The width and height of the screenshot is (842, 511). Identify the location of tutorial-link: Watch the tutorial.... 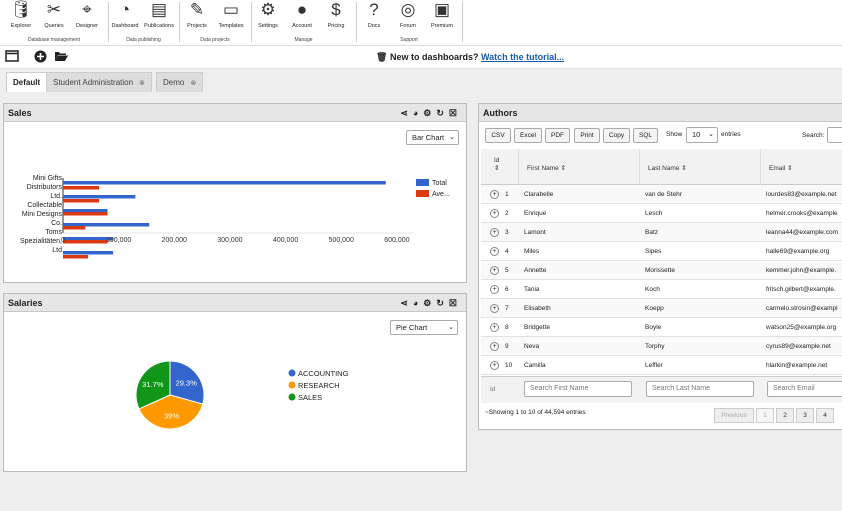
(522, 57).